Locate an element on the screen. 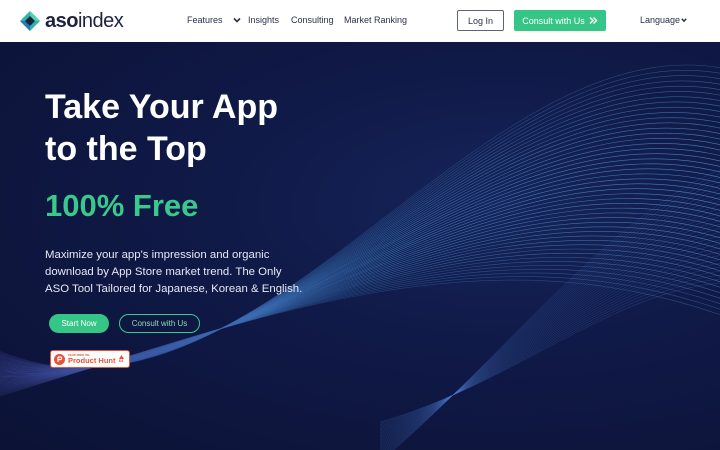 This screenshot has height=450, width=720. headline-line-1: Take Your App is located at coordinates (162, 107).